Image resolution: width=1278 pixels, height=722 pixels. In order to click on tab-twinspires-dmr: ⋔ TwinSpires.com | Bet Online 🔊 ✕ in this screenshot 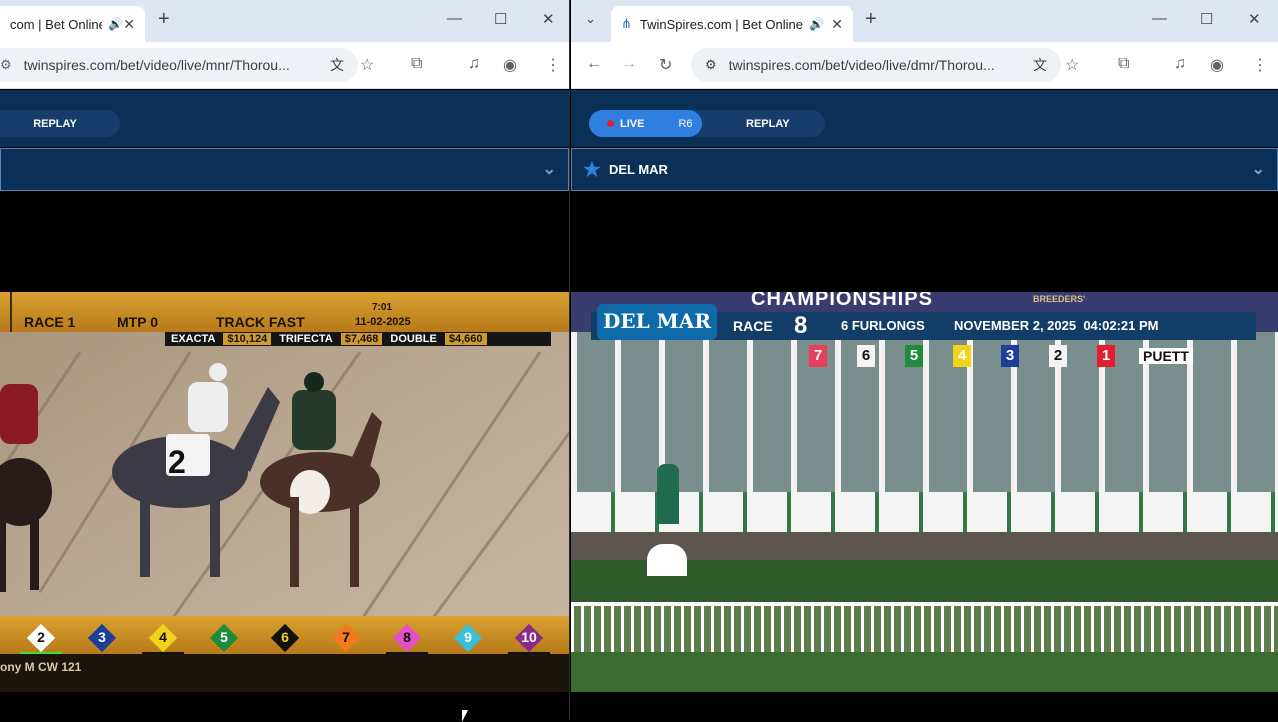, I will do `click(732, 24)`.